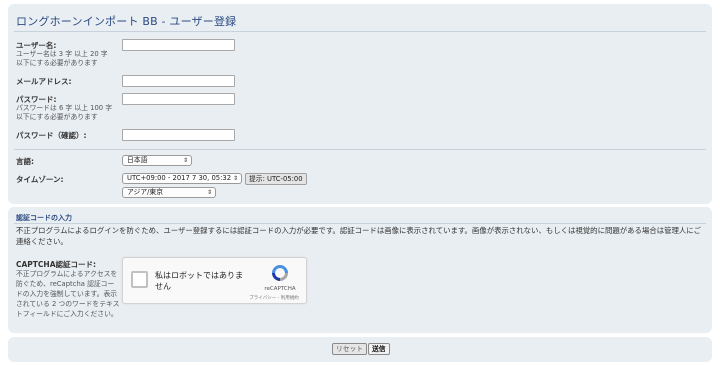 Image resolution: width=720 pixels, height=365 pixels. I want to click on submit-button: 送信, so click(379, 349).